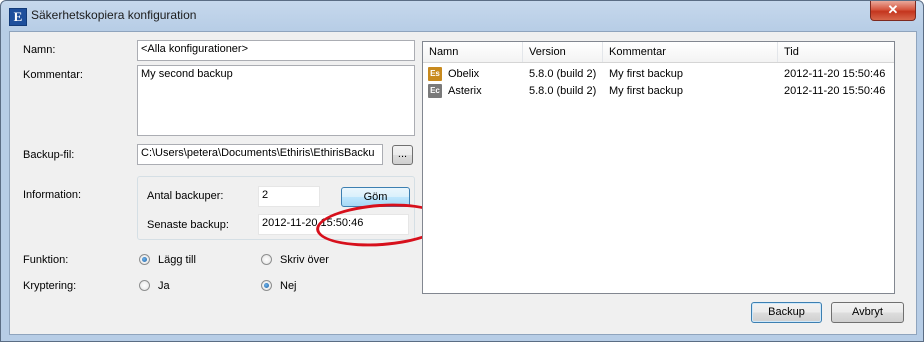 This screenshot has height=342, width=924. I want to click on encryption-no-radio, so click(266, 285).